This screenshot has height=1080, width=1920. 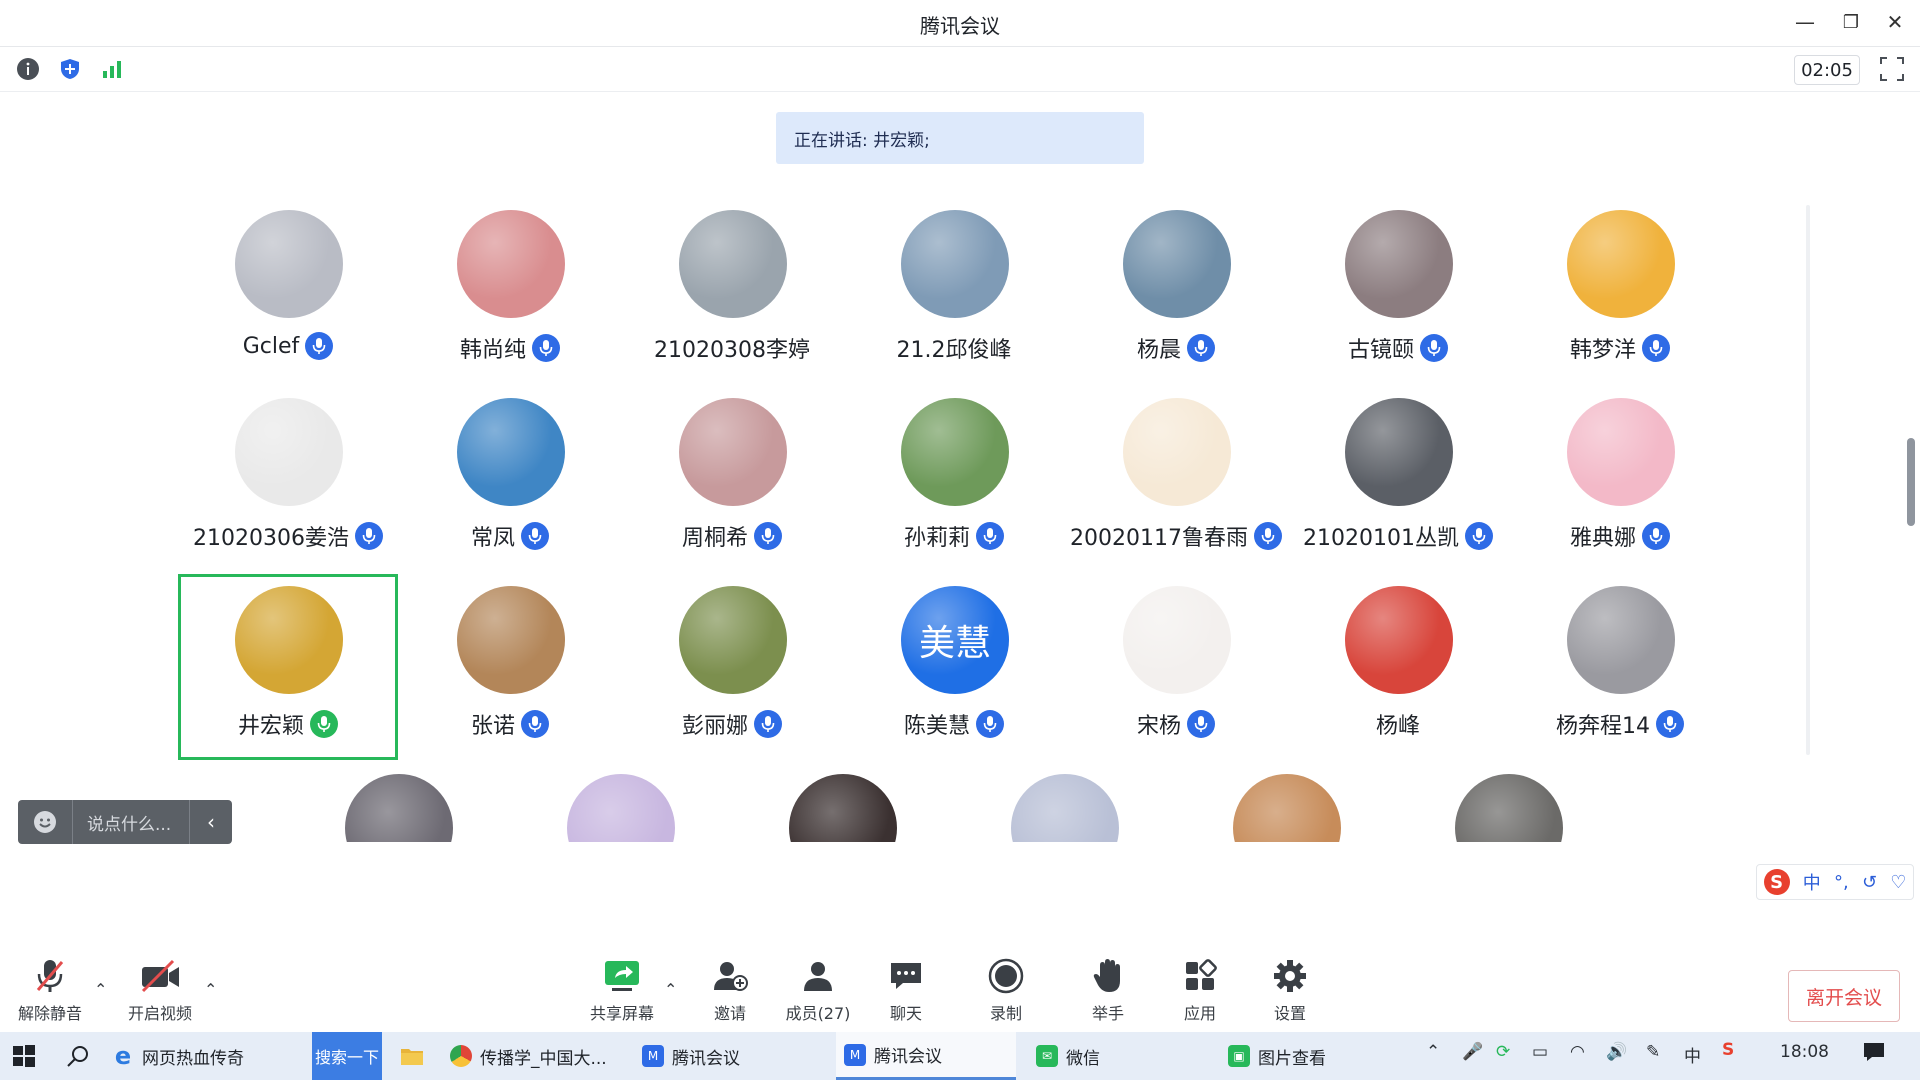 I want to click on participant-name: 韩尚纯, so click(x=492, y=350).